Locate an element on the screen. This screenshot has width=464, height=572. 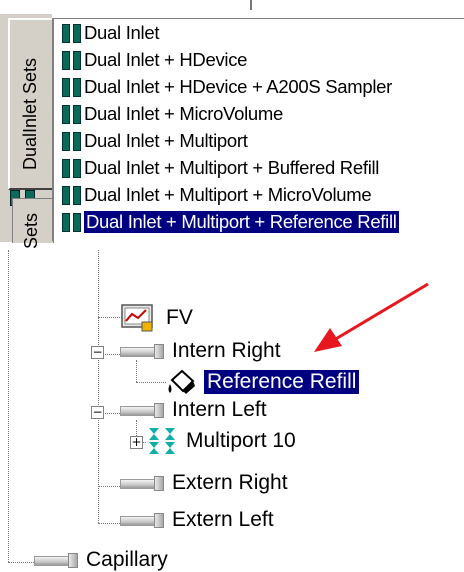
multiport-valve-icon is located at coordinates (162, 441).